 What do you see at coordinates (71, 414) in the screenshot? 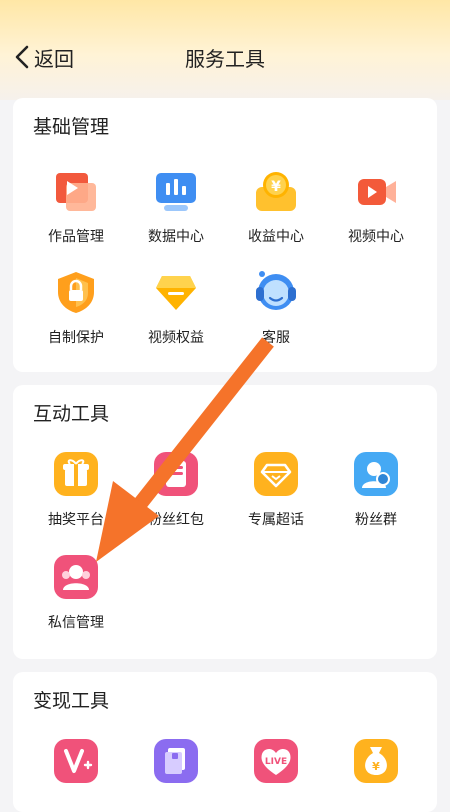
I see `section-title: 互动工具` at bounding box center [71, 414].